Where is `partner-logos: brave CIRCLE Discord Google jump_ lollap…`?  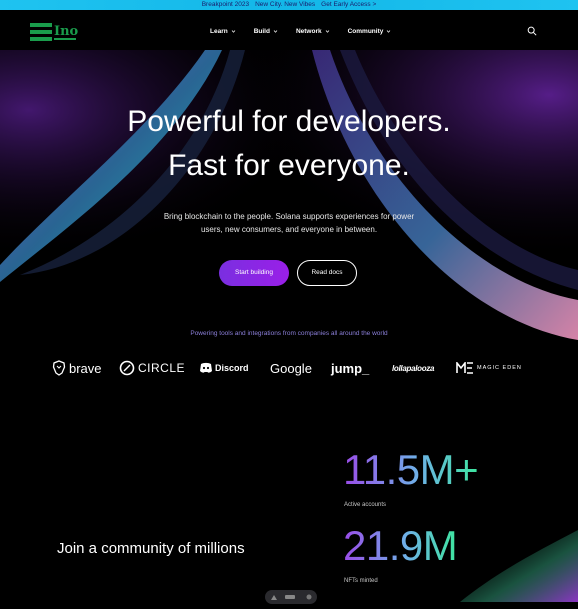
partner-logos: brave CIRCLE Discord Google jump_ lollap… is located at coordinates (290, 368).